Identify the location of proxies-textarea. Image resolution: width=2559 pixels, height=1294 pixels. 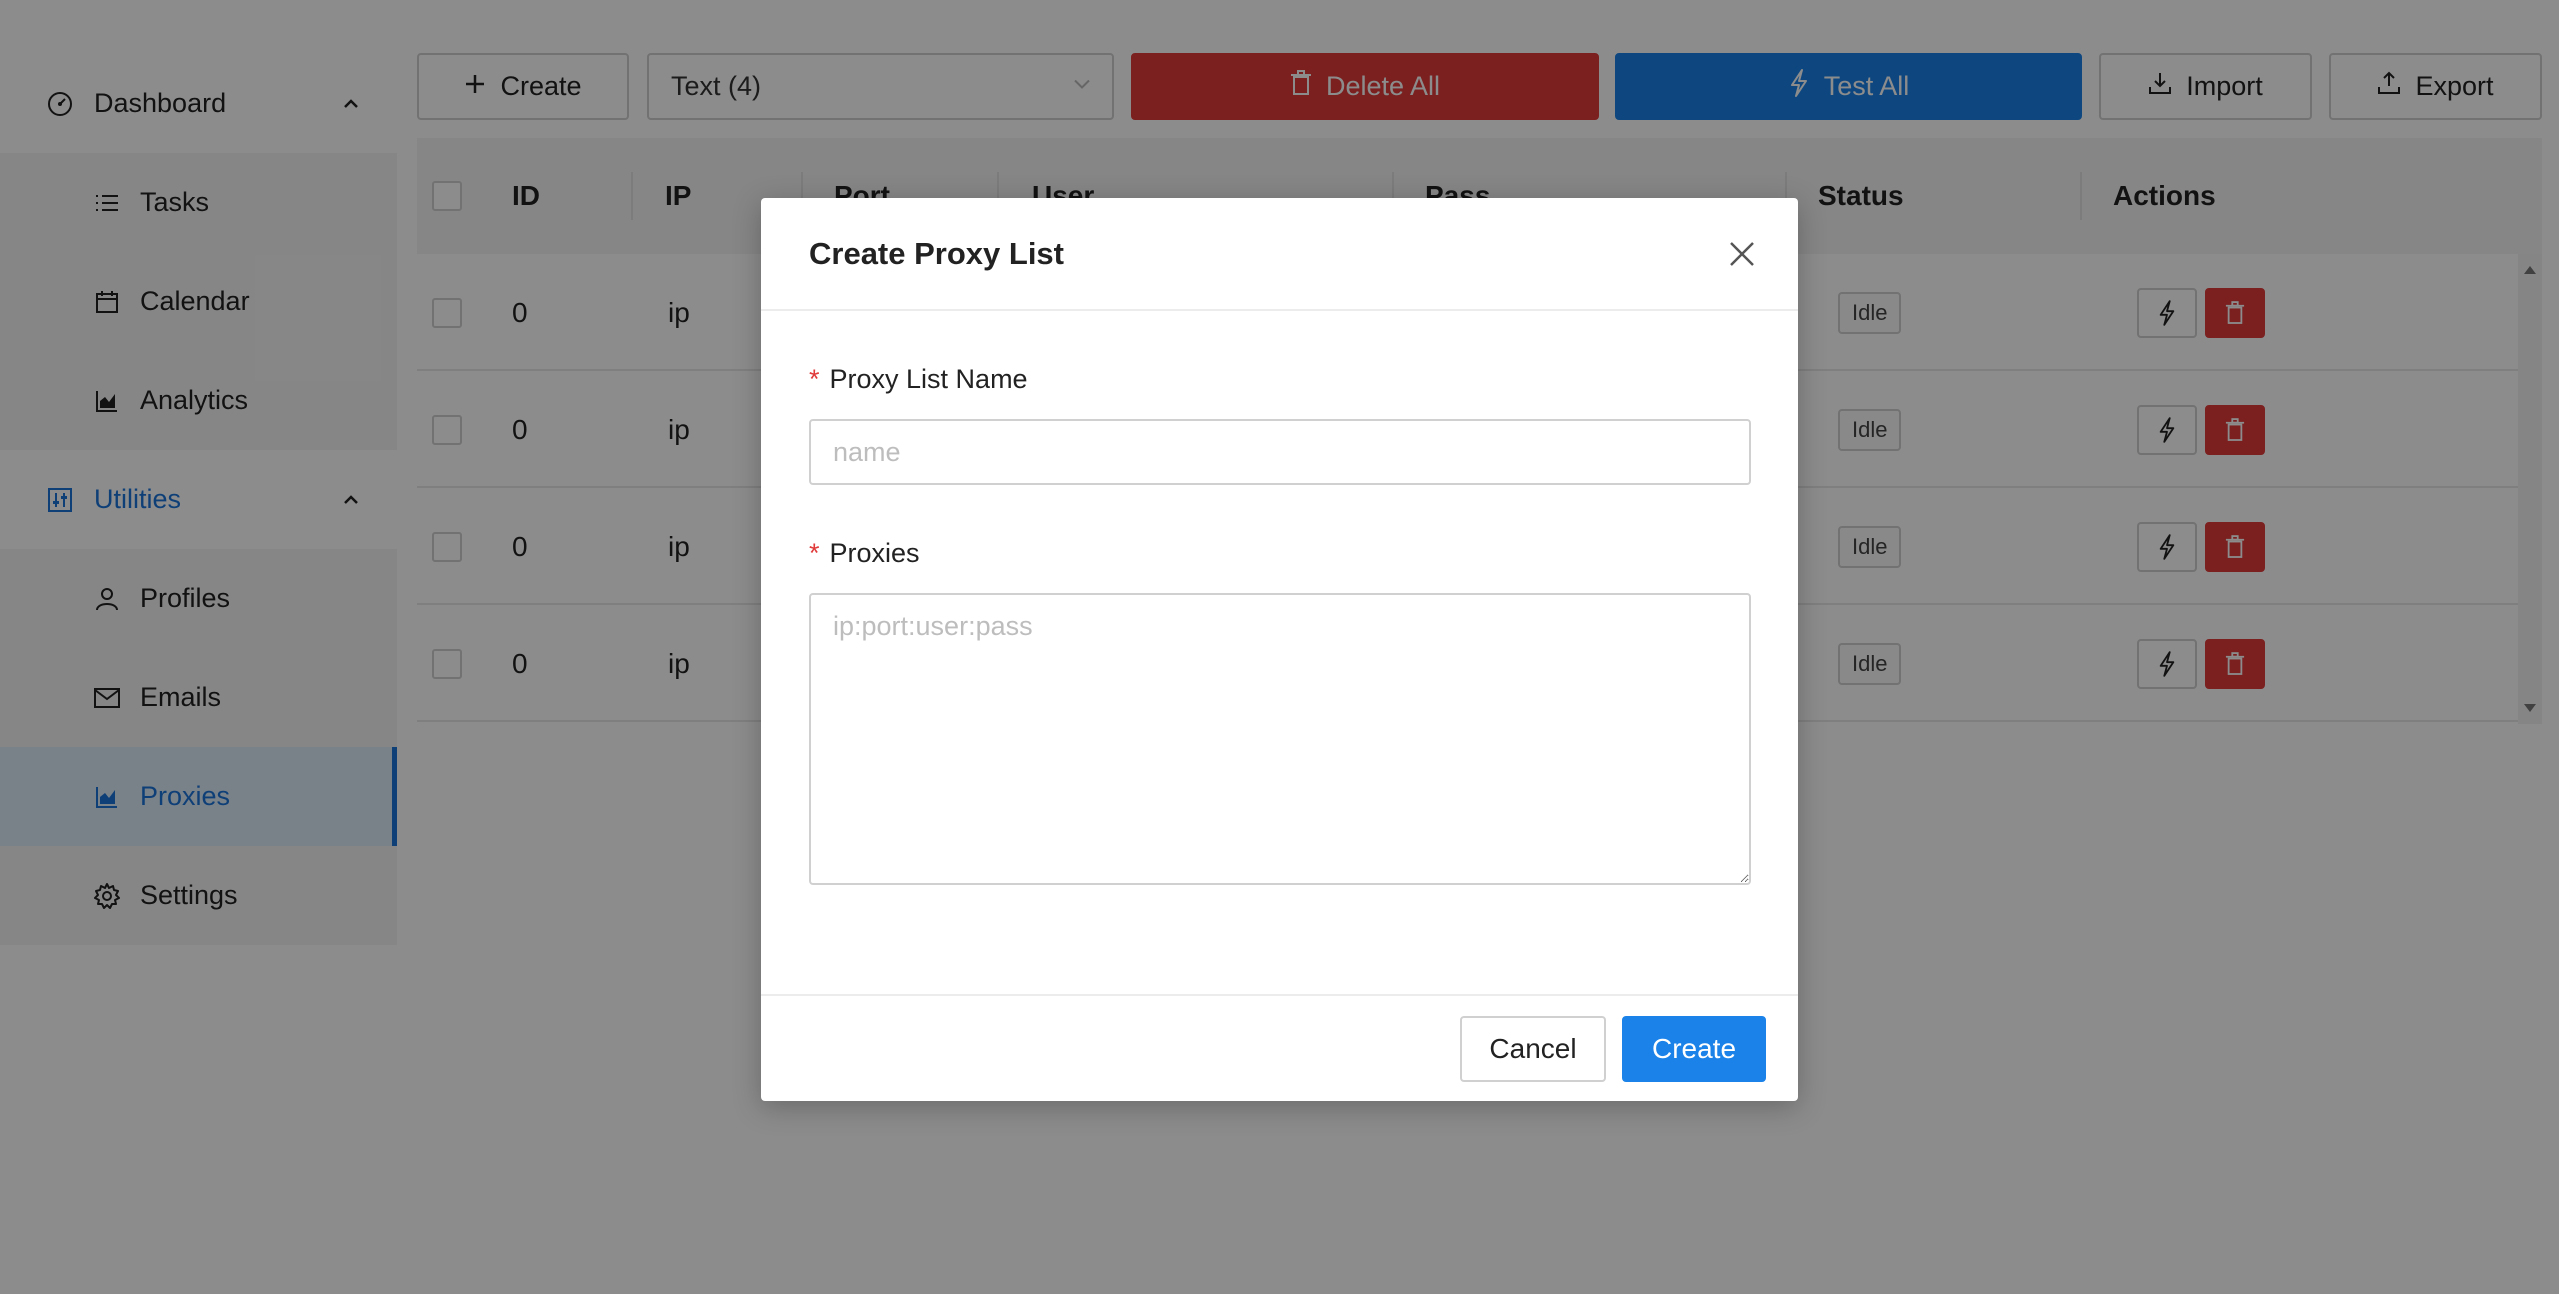
(1280, 739).